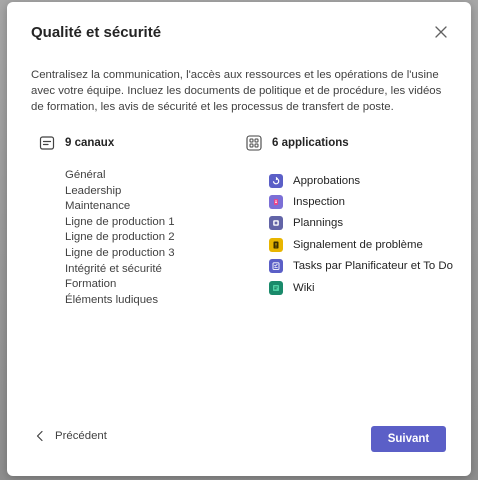 The width and height of the screenshot is (478, 480). I want to click on channel-item: Général, so click(85, 175).